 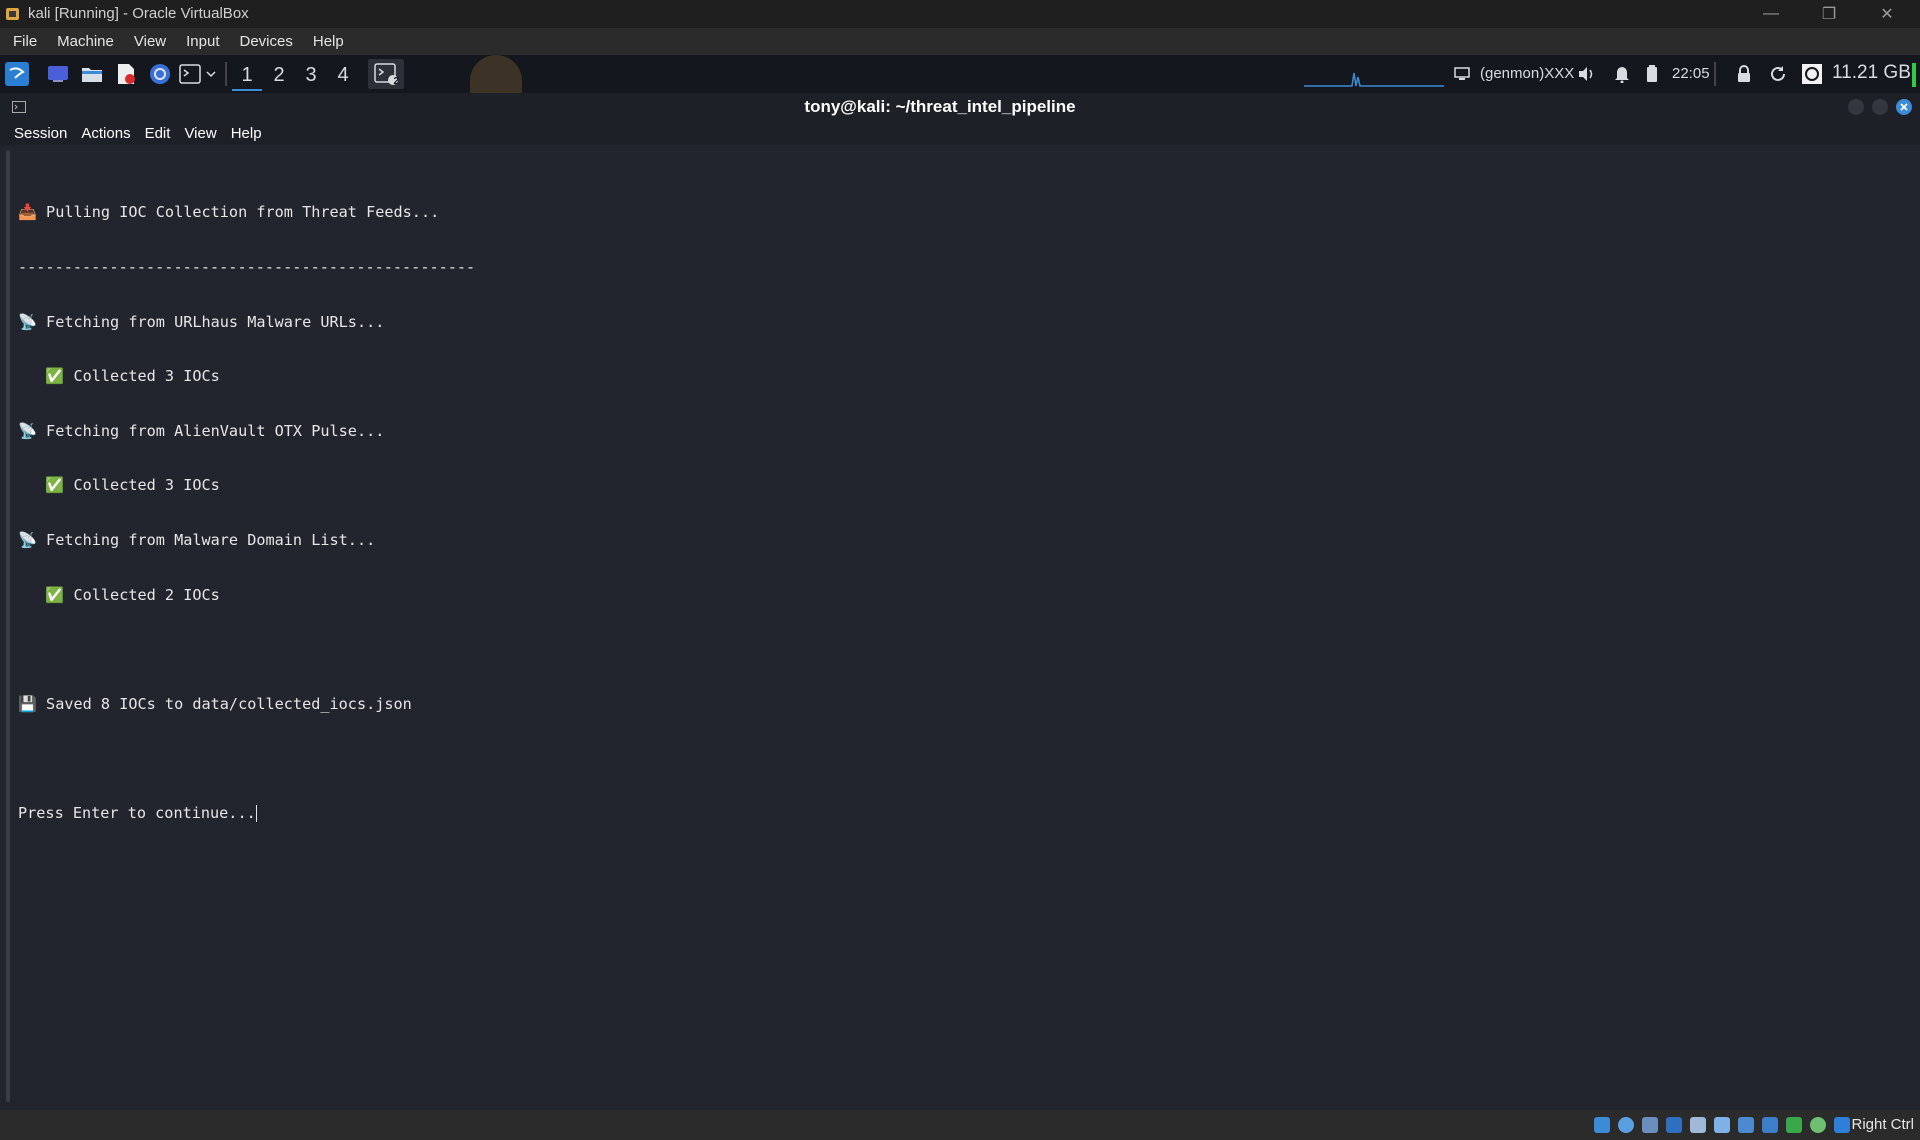 I want to click on lock-screen-icon, so click(x=1744, y=74).